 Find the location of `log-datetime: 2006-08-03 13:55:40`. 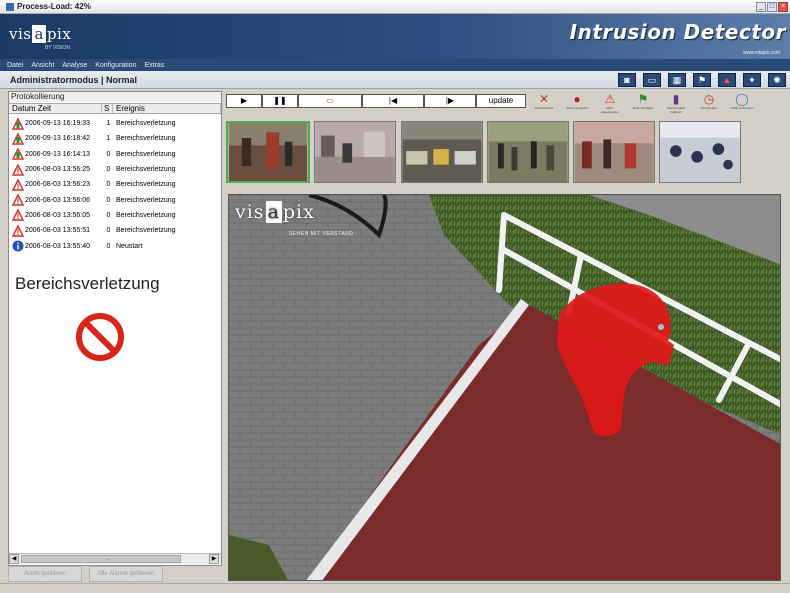

log-datetime: 2006-08-03 13:55:40 is located at coordinates (57, 246).